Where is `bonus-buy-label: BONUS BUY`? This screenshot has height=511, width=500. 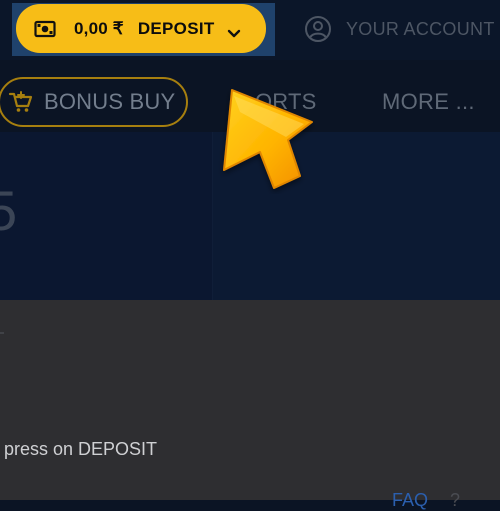 bonus-buy-label: BONUS BUY is located at coordinates (110, 101).